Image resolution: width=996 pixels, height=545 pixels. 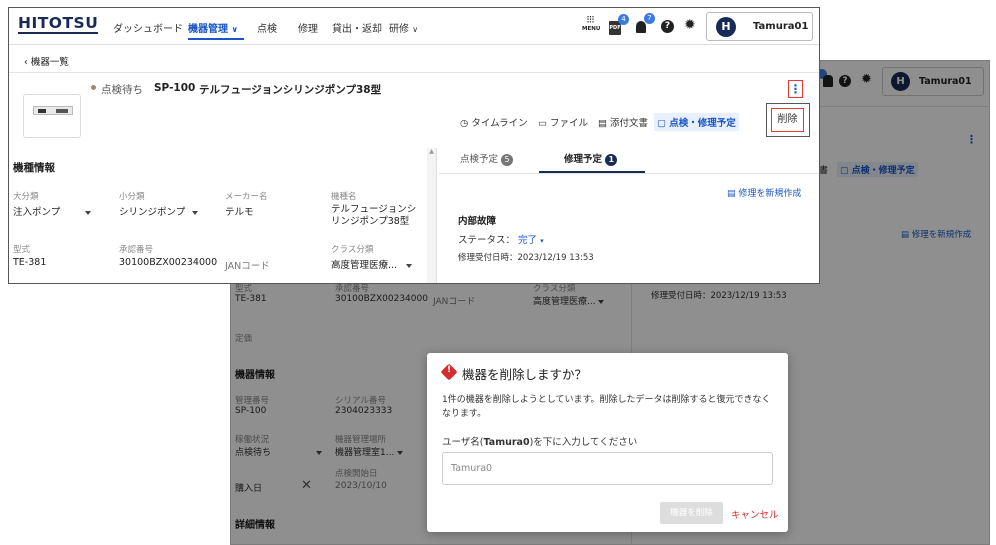 I want to click on nav-dashboard: ダッシュボード, so click(x=148, y=27).